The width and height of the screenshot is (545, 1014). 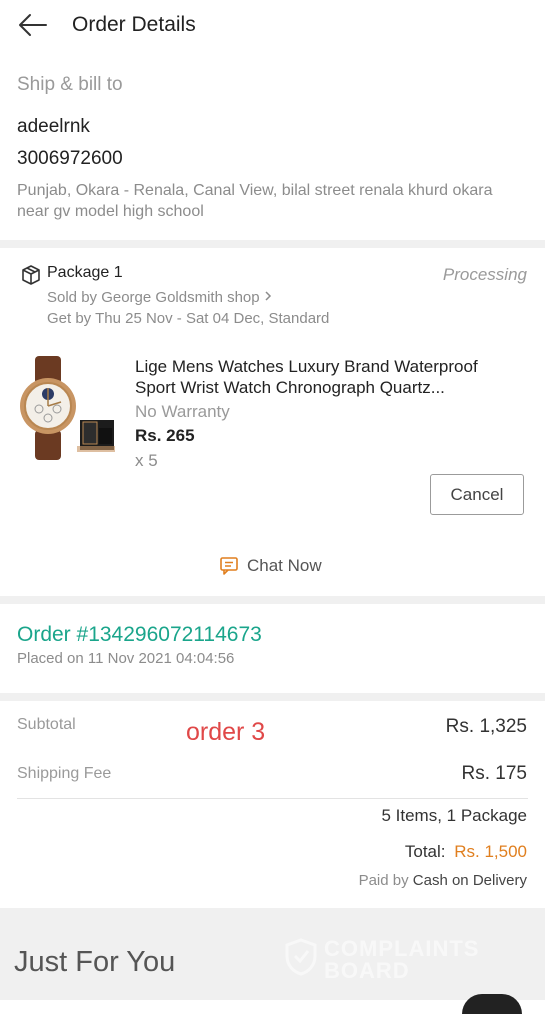 What do you see at coordinates (272, 798) in the screenshot?
I see `summary-divider` at bounding box center [272, 798].